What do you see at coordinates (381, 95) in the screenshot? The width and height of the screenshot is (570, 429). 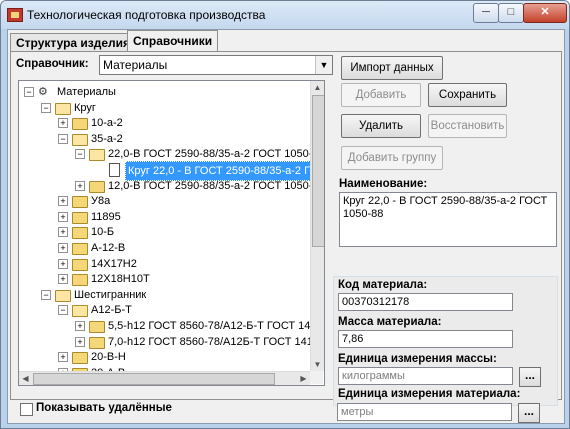 I see `add-button: Добавить` at bounding box center [381, 95].